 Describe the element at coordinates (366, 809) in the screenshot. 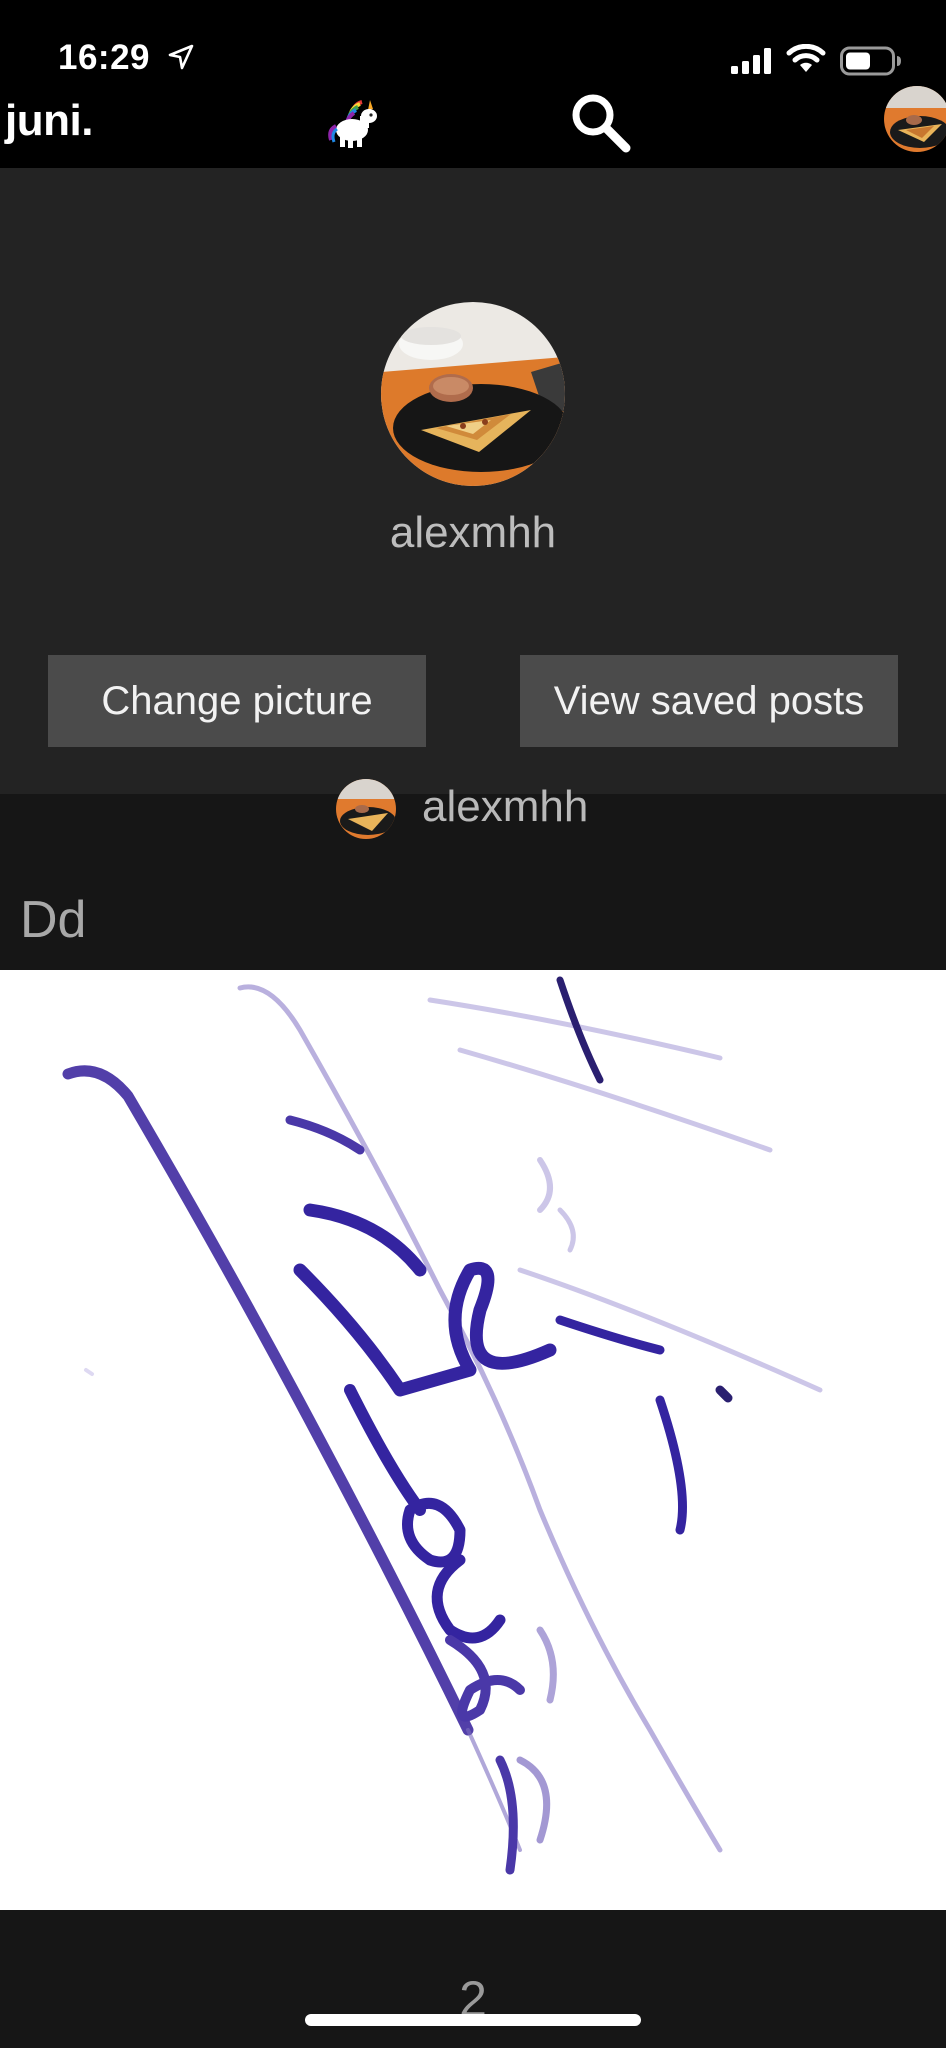

I see `post-author-avatar` at that location.